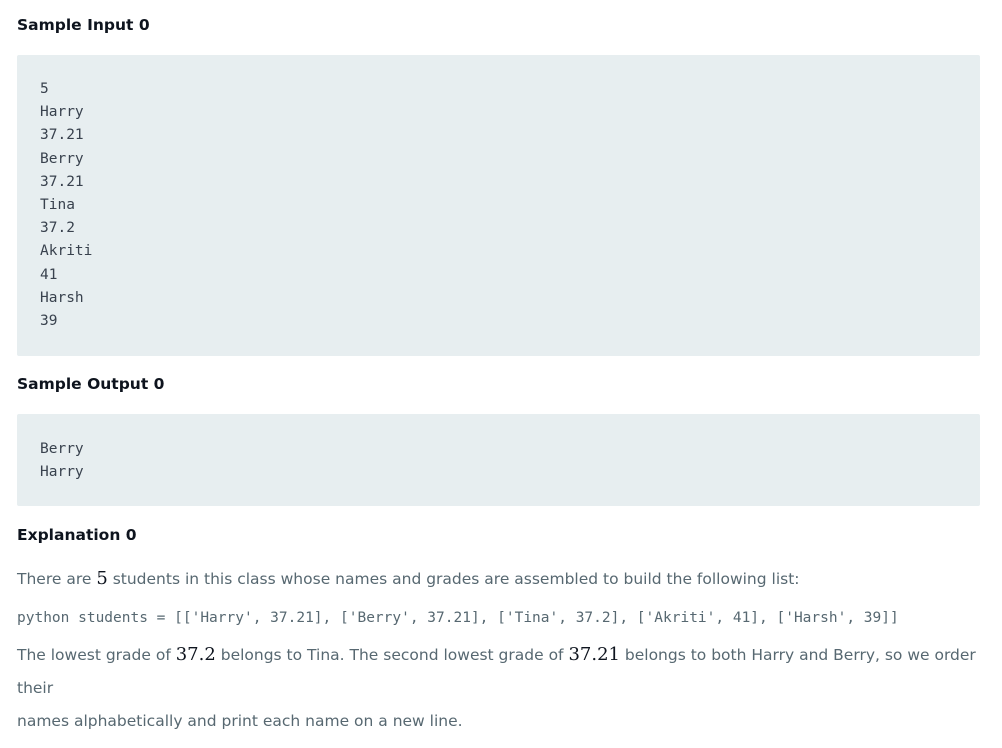  I want to click on sample-input-line: Tina, so click(57, 205).